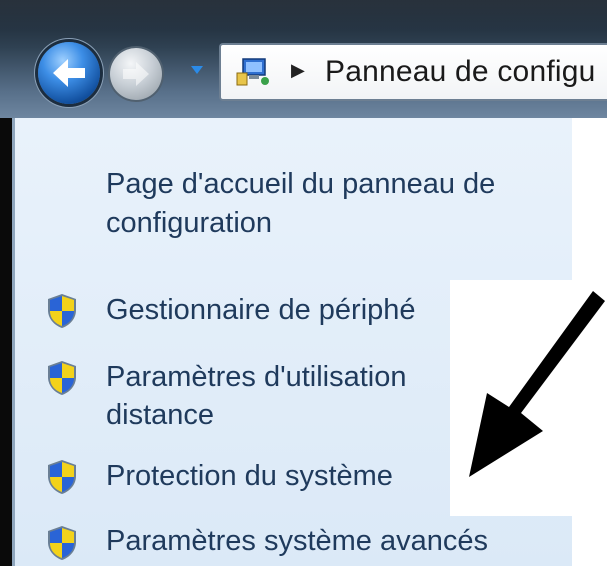 The width and height of the screenshot is (607, 566). I want to click on annotation-arrow-icon, so click(537, 384).